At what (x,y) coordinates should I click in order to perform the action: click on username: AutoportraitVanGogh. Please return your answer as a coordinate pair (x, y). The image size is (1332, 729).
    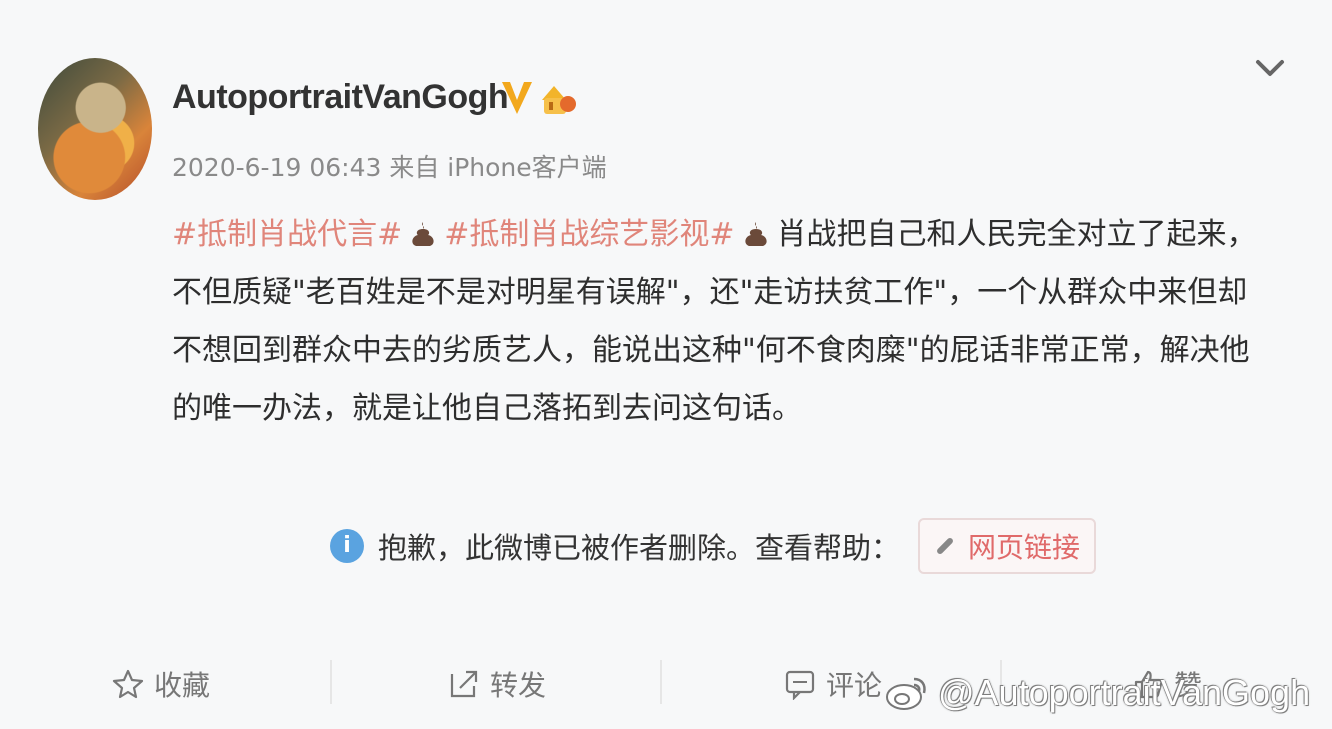
    Looking at the image, I should click on (340, 97).